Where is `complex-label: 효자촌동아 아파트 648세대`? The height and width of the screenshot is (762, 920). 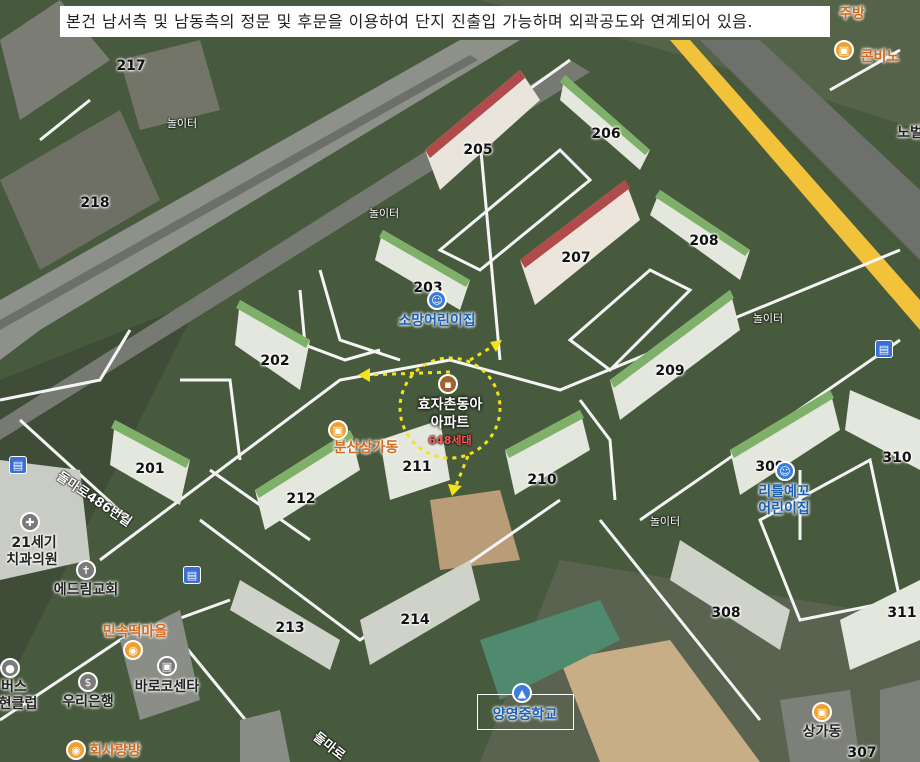
complex-label: 효자촌동아 아파트 648세대 is located at coordinates (450, 422).